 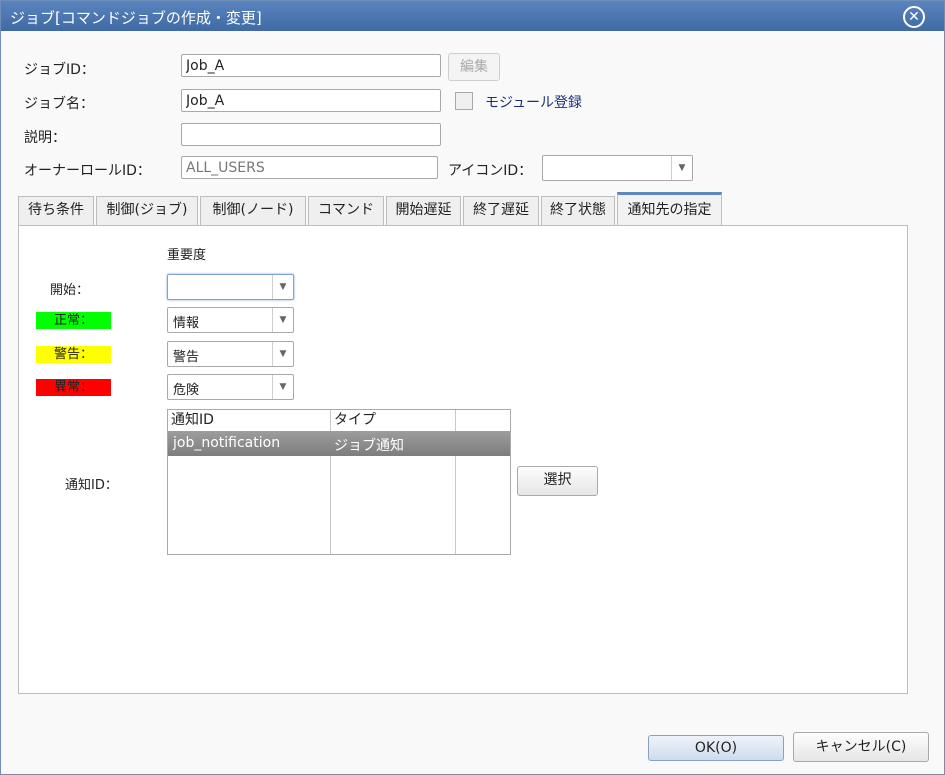 What do you see at coordinates (59, 104) in the screenshot?
I see `job-name-label: ジョブ名：` at bounding box center [59, 104].